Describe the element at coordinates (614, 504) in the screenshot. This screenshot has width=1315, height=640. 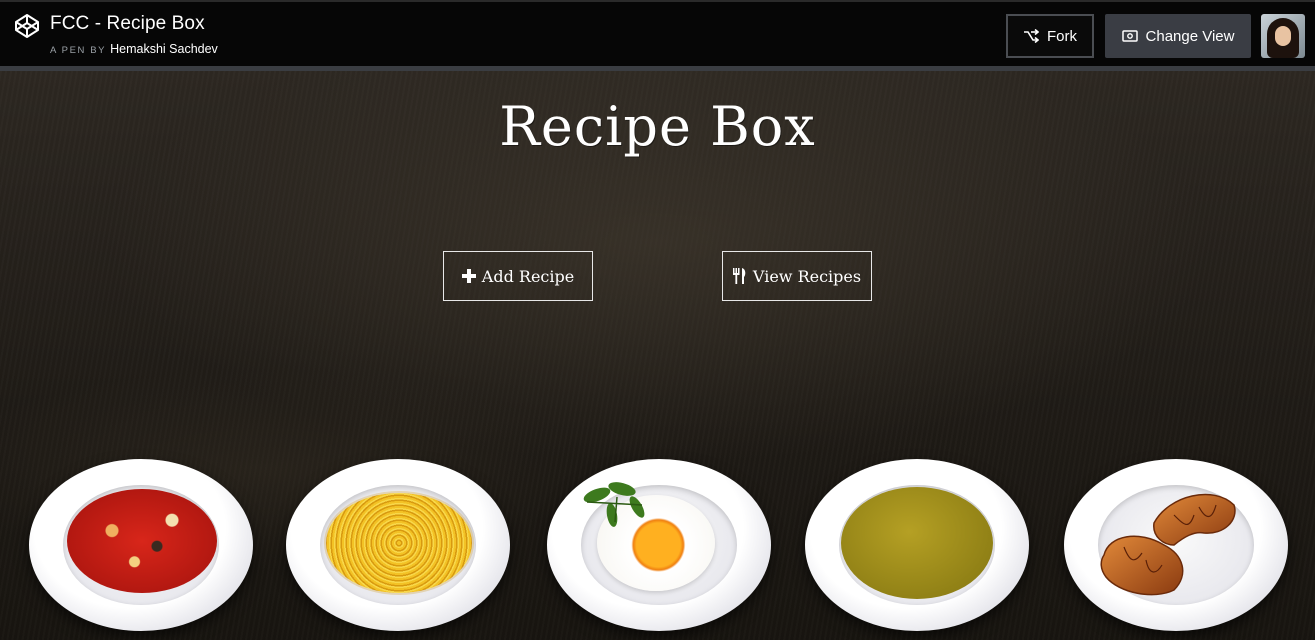
I see `herb-garnish` at that location.